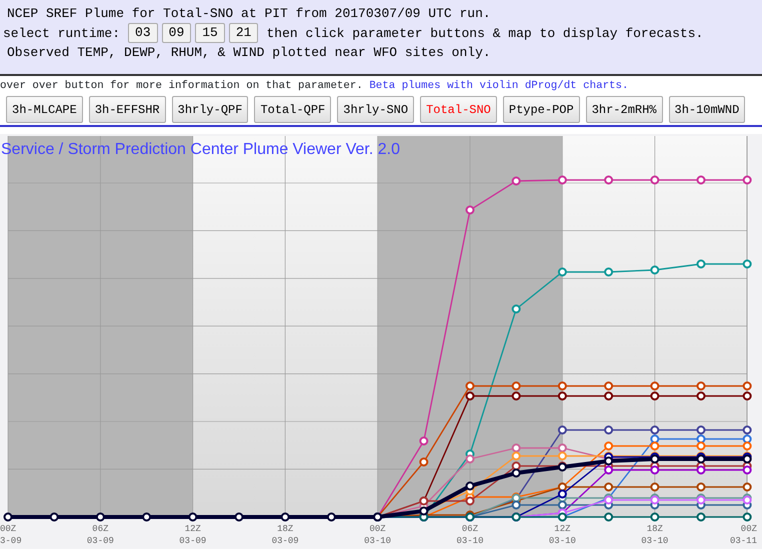 The height and width of the screenshot is (551, 762). What do you see at coordinates (210, 109) in the screenshot?
I see `parameter-button: 3hrly-QPF` at bounding box center [210, 109].